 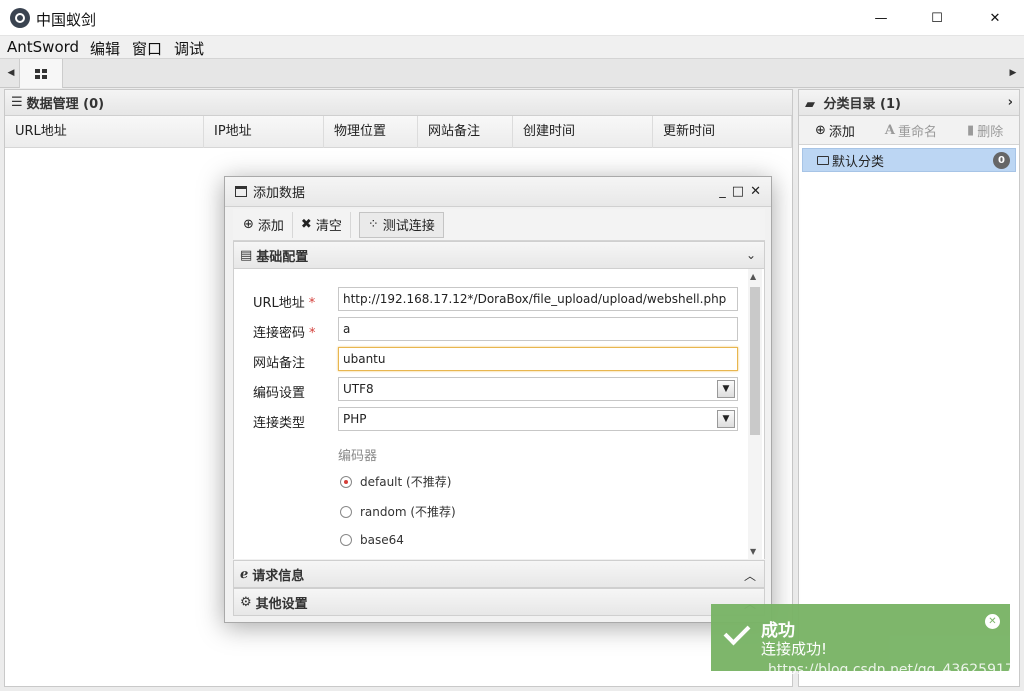 I want to click on scroll-up-icon: ▲, so click(x=753, y=276).